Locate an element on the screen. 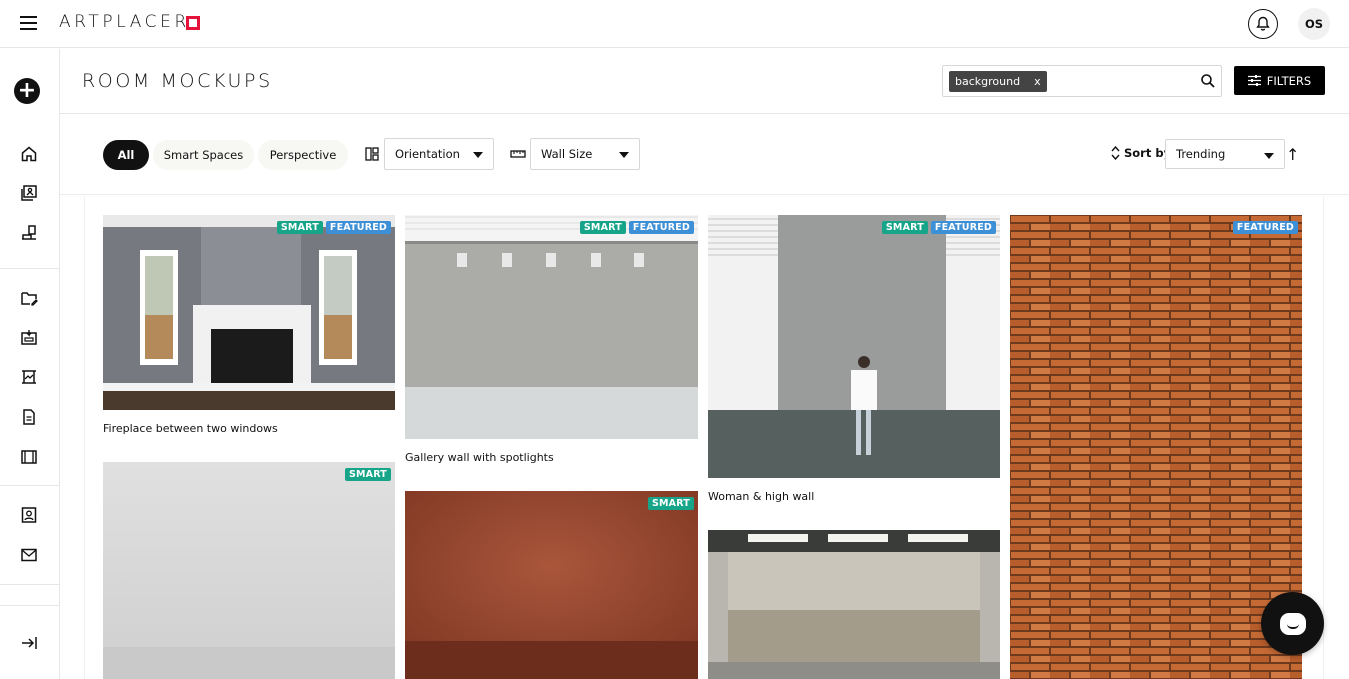 The width and height of the screenshot is (1349, 679). app-logo: ARTPLACER is located at coordinates (124, 22).